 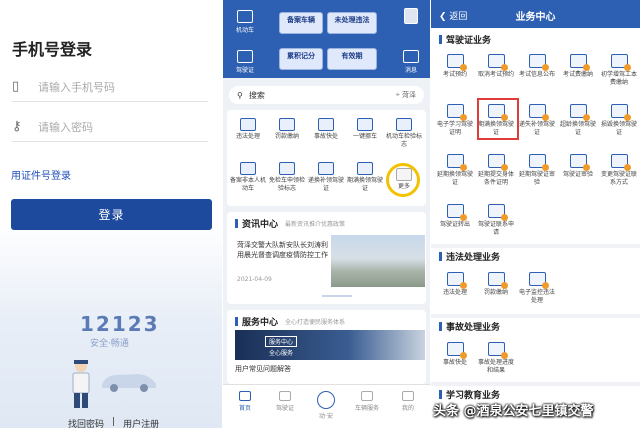 What do you see at coordinates (513, 411) in the screenshot?
I see `watermark: 头条 @酒泉公安七里镇交警` at bounding box center [513, 411].